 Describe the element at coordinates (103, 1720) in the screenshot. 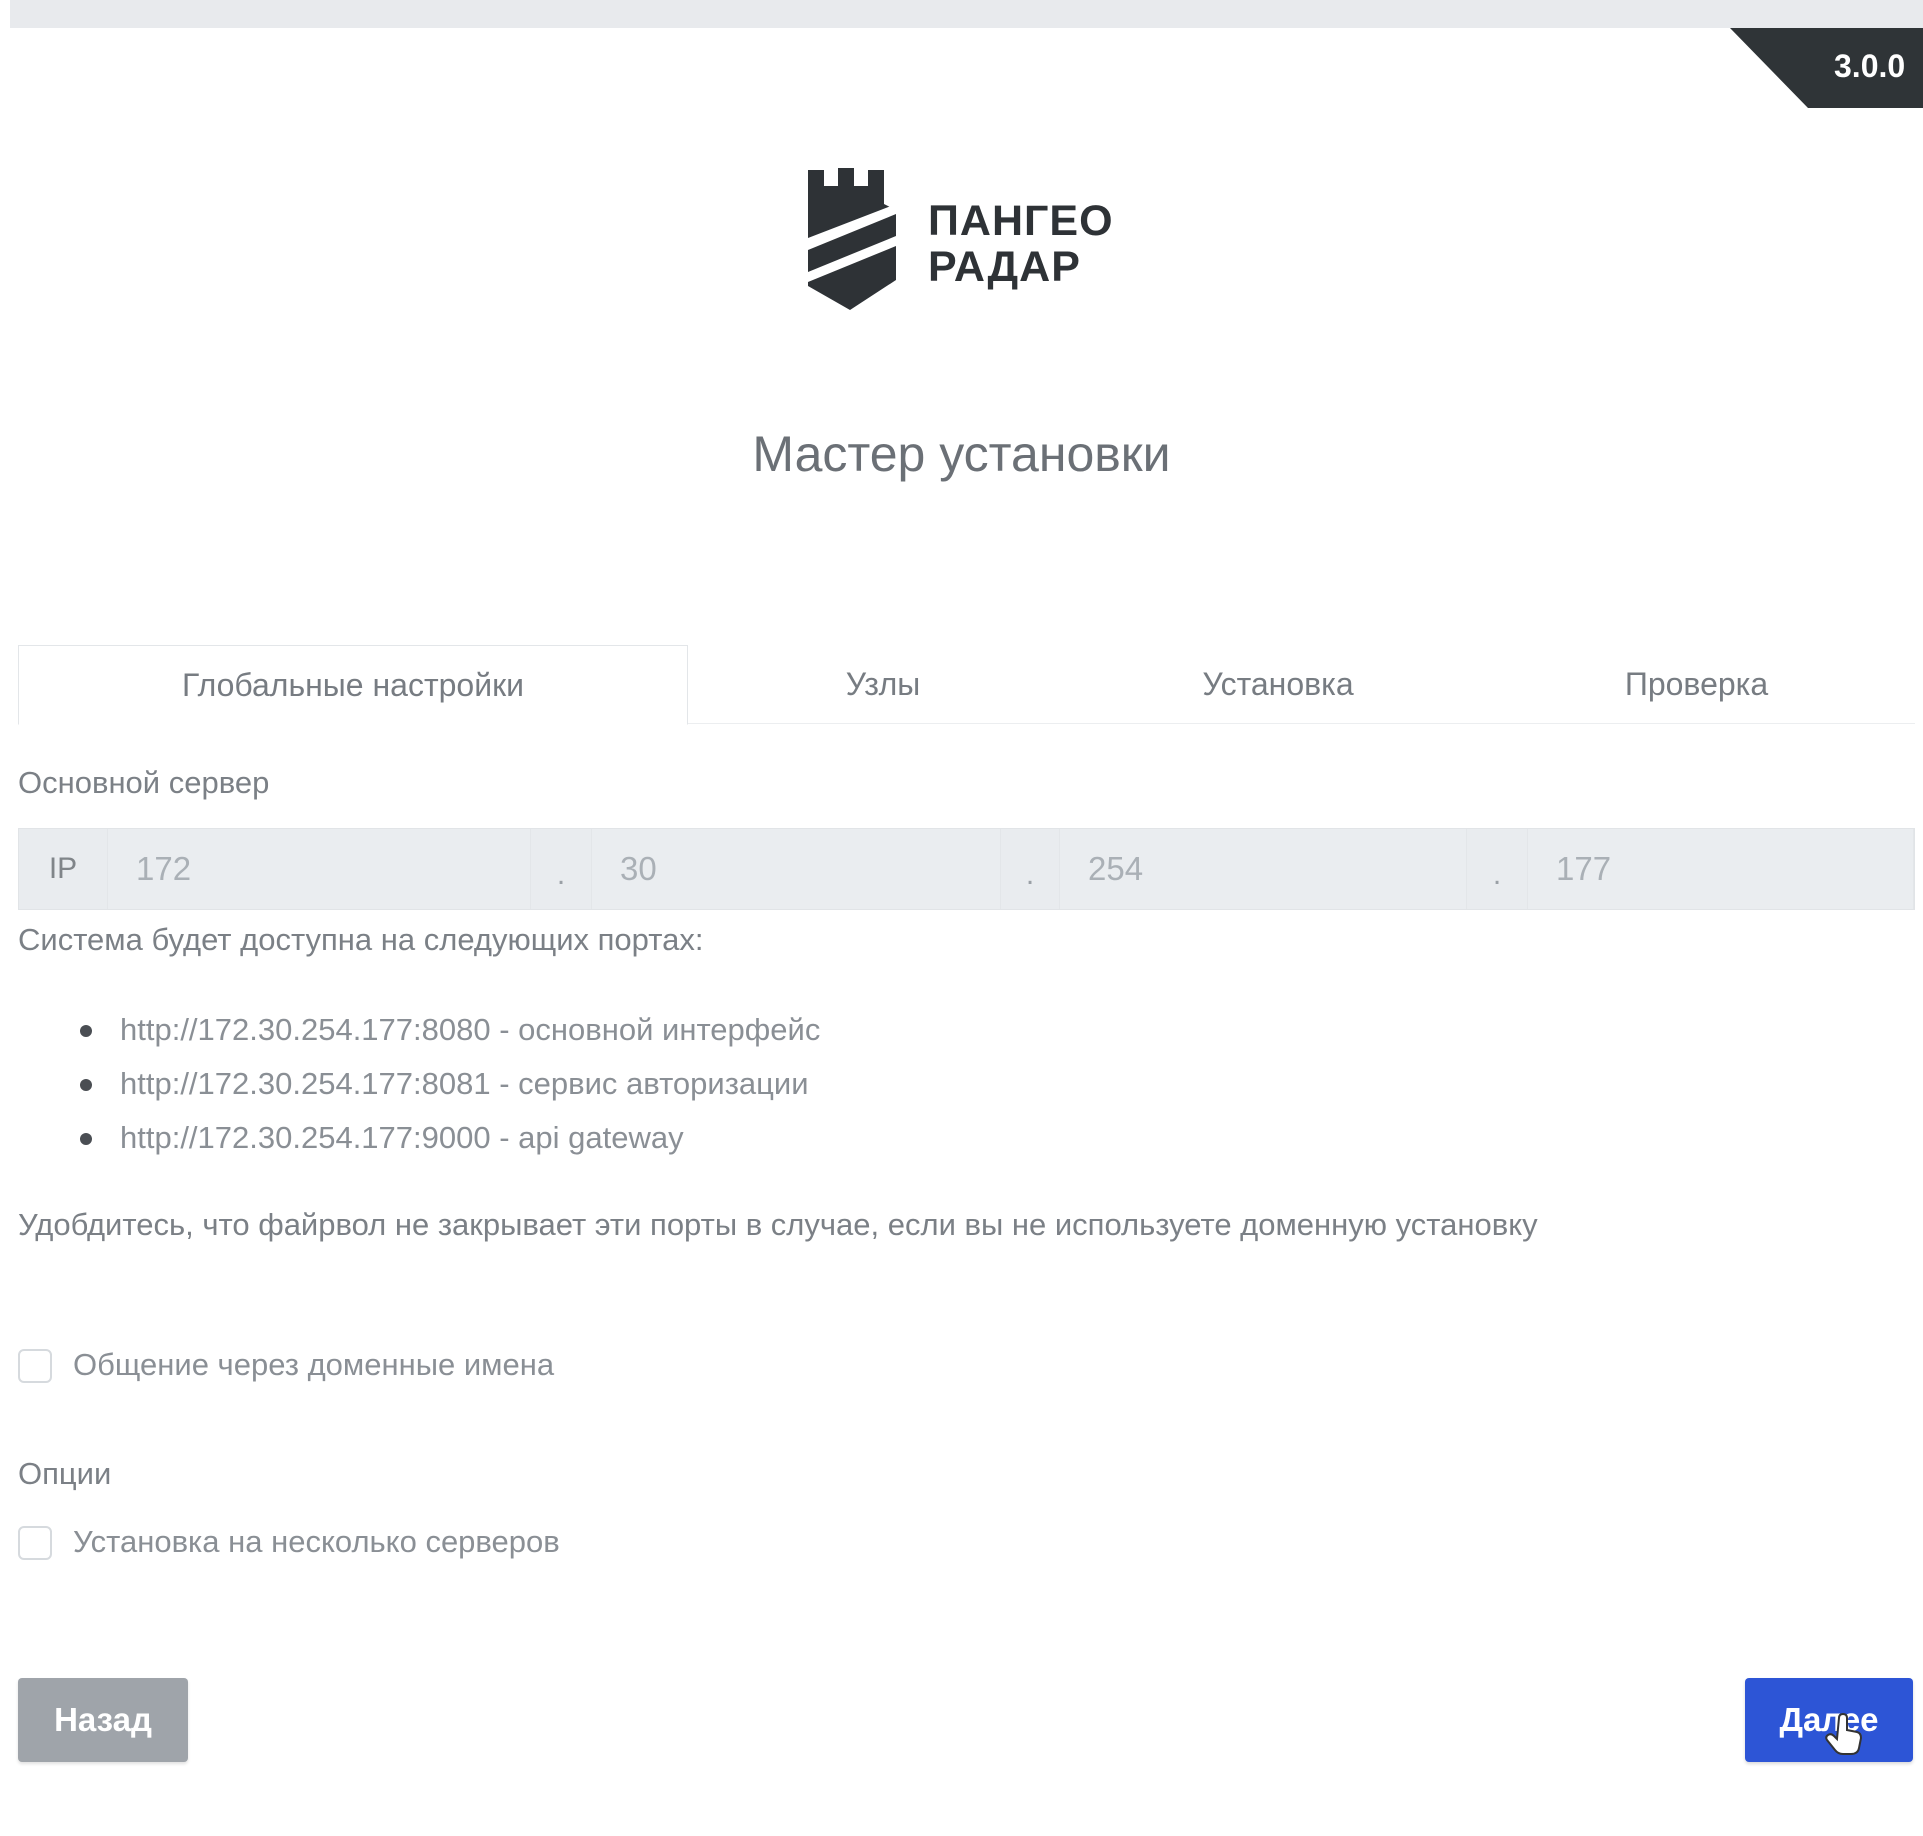

I see `back-button: Назад` at that location.